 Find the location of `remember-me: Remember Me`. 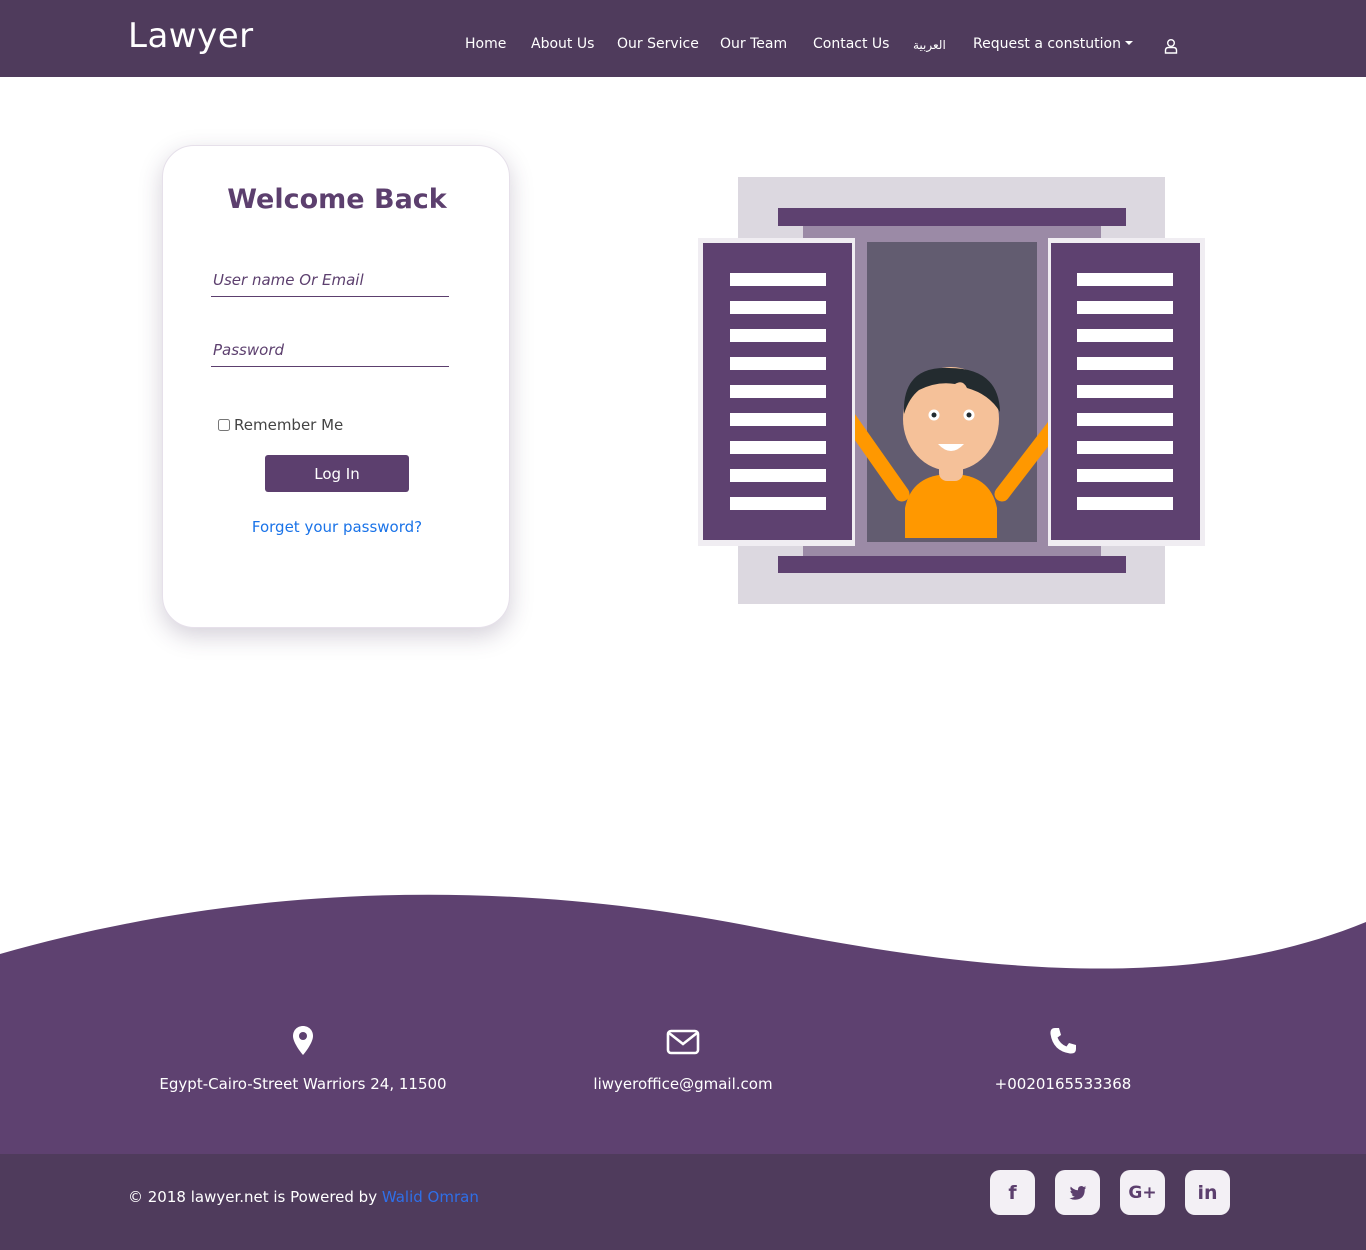

remember-me: Remember Me is located at coordinates (280, 425).